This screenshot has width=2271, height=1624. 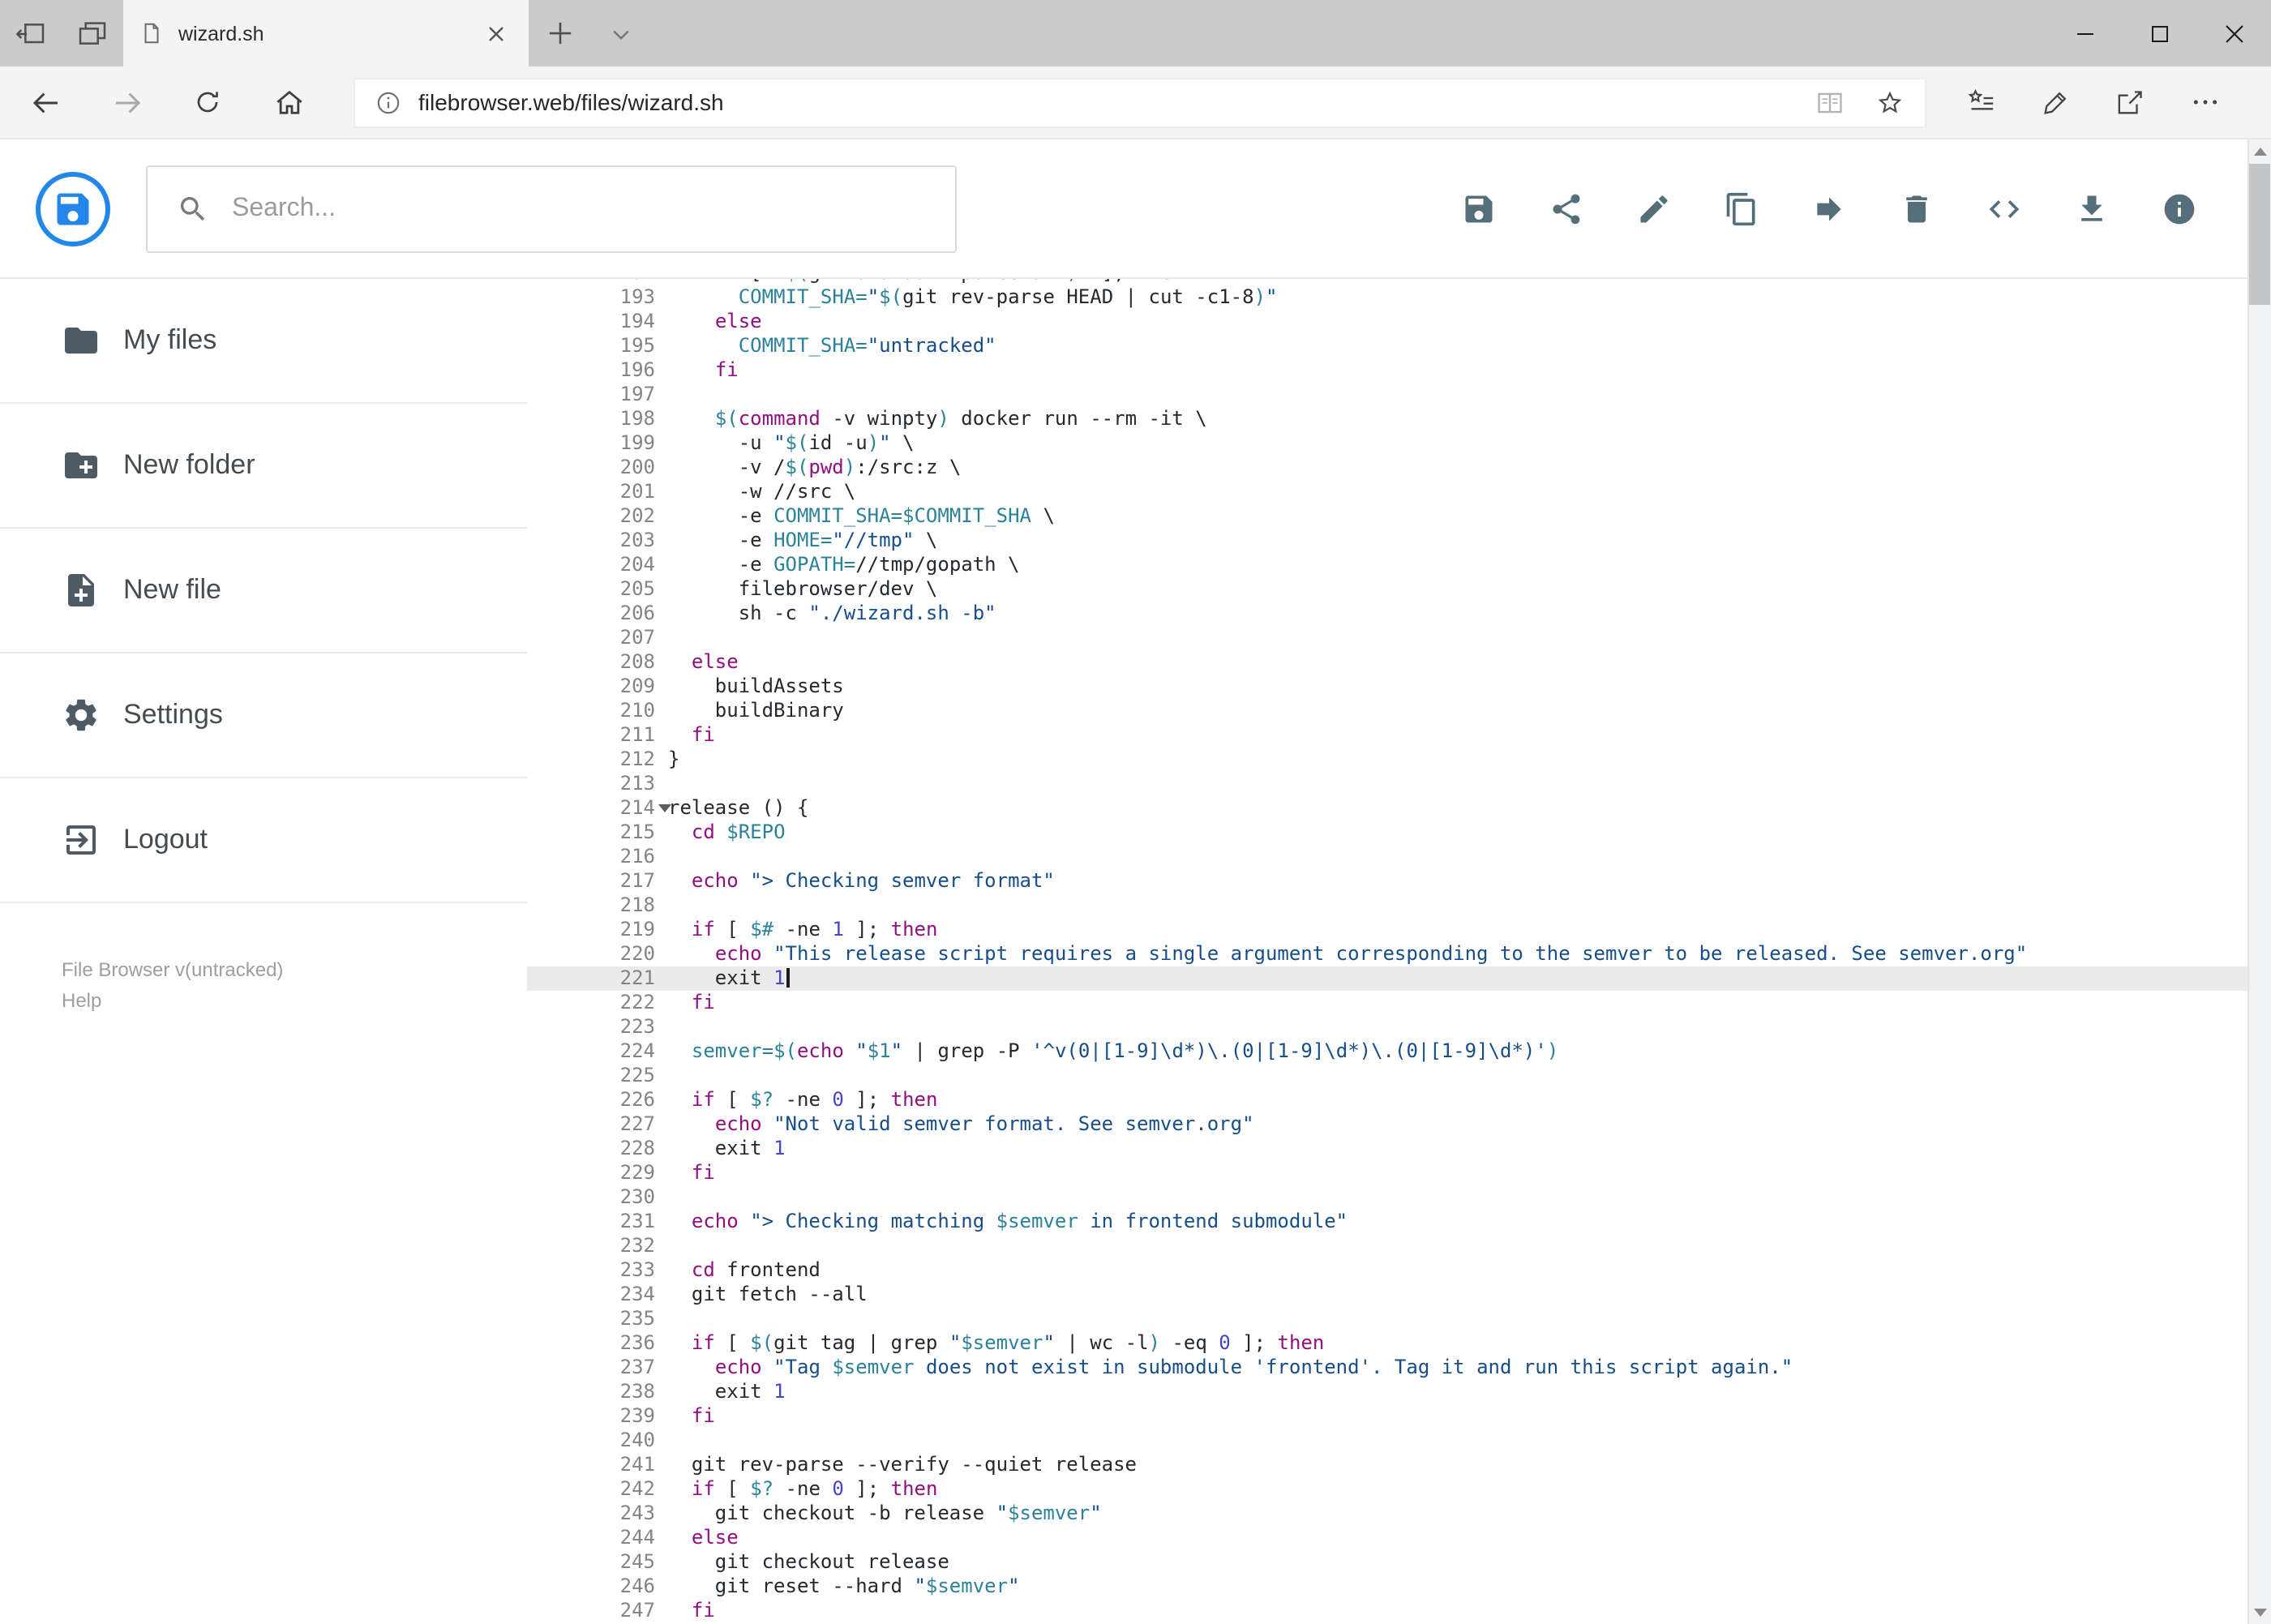 I want to click on sidebar-item-logout: Logout, so click(x=264, y=840).